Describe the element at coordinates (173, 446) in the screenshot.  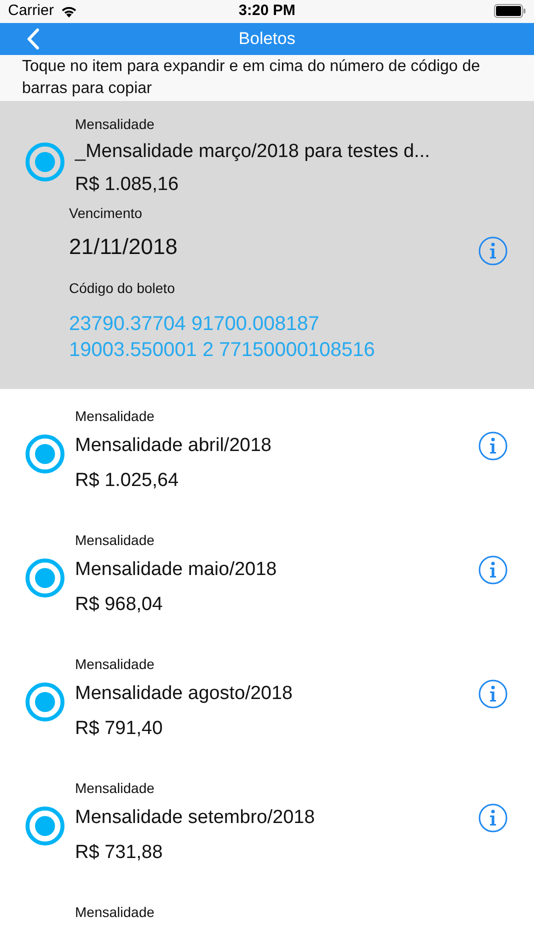
I see `item-title: Mensalidade abril/2018` at that location.